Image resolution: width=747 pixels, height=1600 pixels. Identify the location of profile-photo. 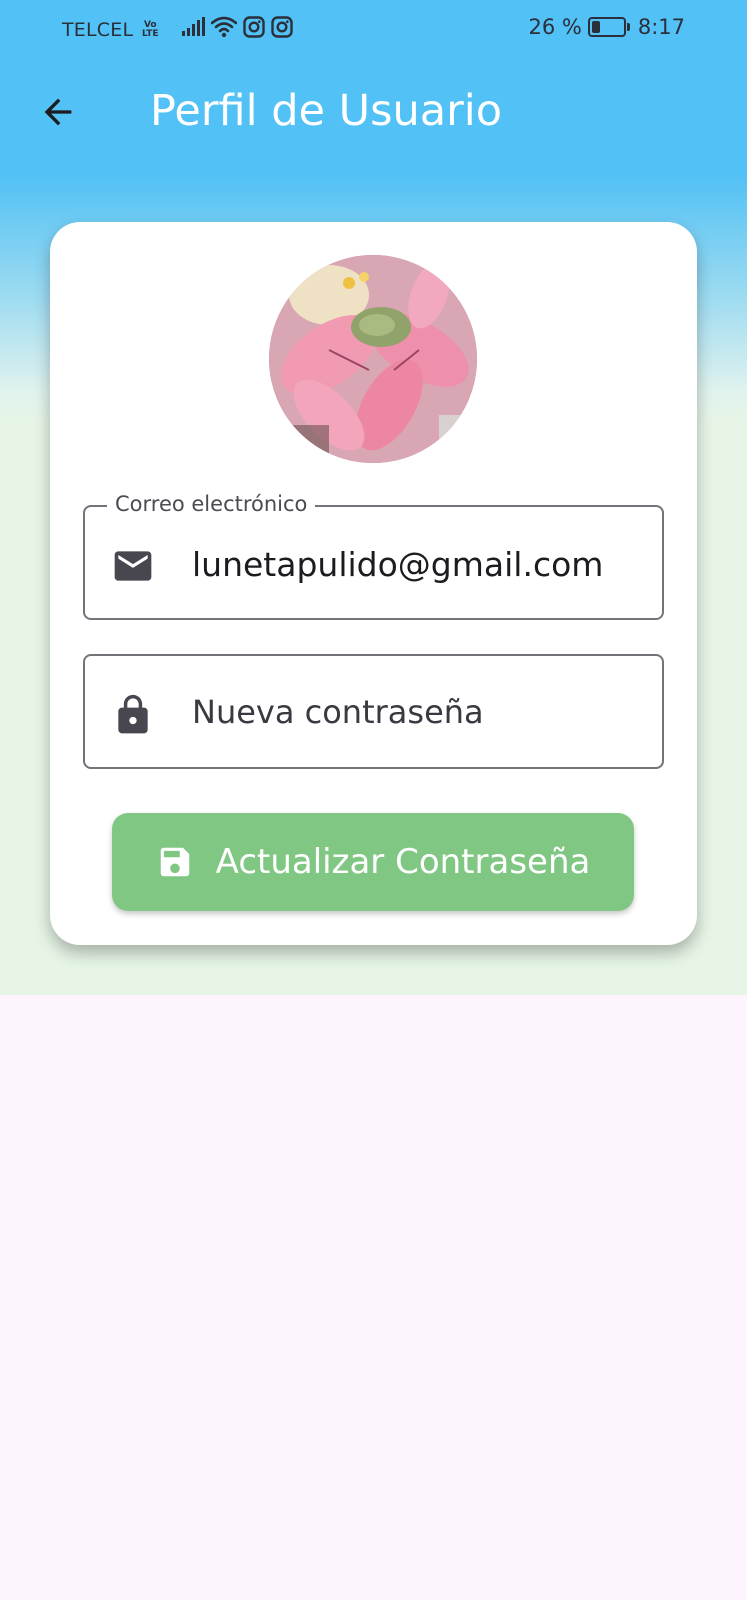
(373, 359).